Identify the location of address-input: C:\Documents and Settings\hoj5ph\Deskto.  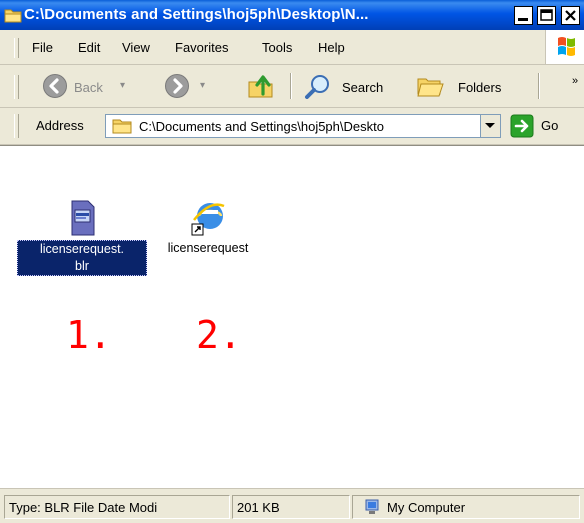
(303, 126).